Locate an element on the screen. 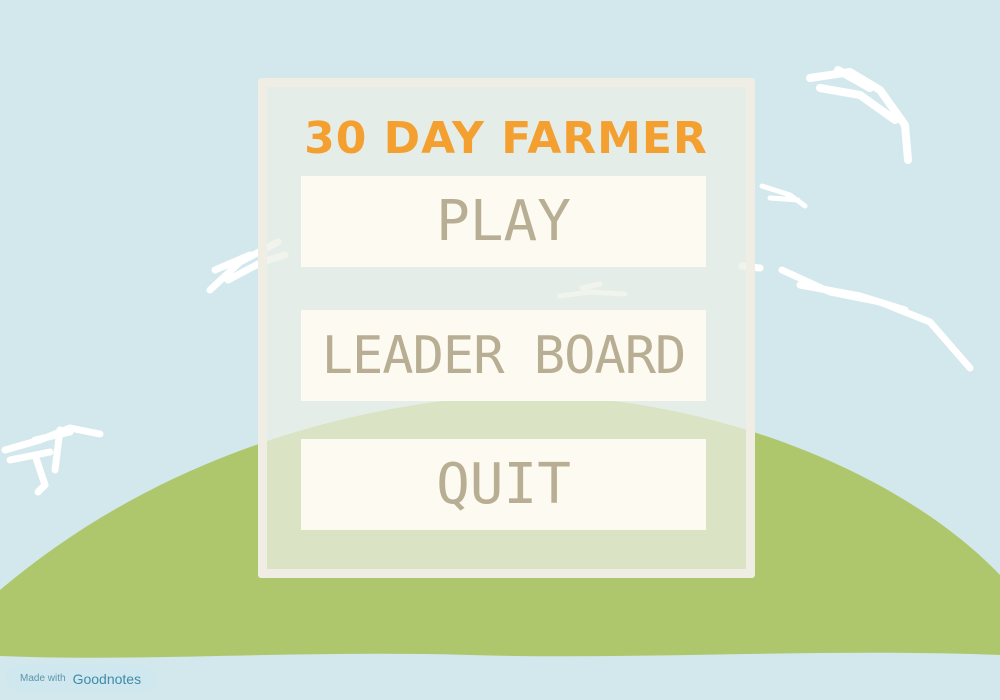 The height and width of the screenshot is (700, 1000). play-button-label: PLAY is located at coordinates (503, 221).